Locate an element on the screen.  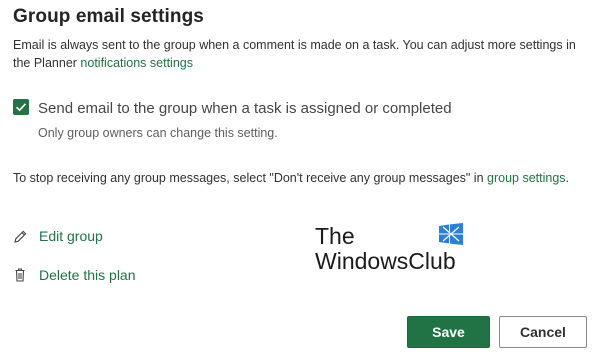
delete-plan-link: Delete this plan is located at coordinates (74, 275).